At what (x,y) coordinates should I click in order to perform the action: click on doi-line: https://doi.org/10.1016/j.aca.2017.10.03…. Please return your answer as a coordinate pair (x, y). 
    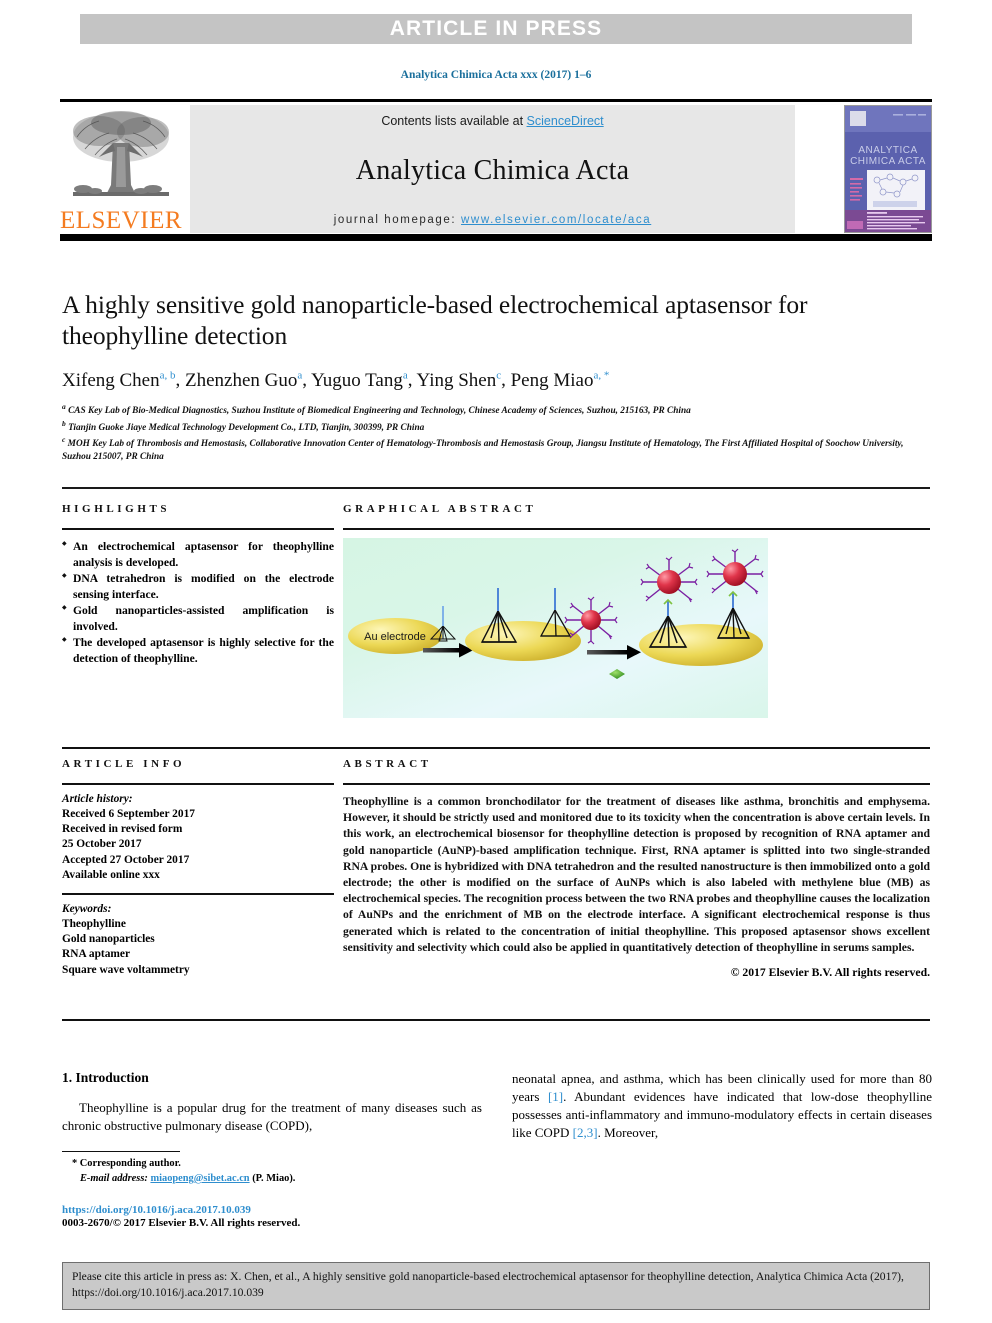
    Looking at the image, I should click on (272, 1210).